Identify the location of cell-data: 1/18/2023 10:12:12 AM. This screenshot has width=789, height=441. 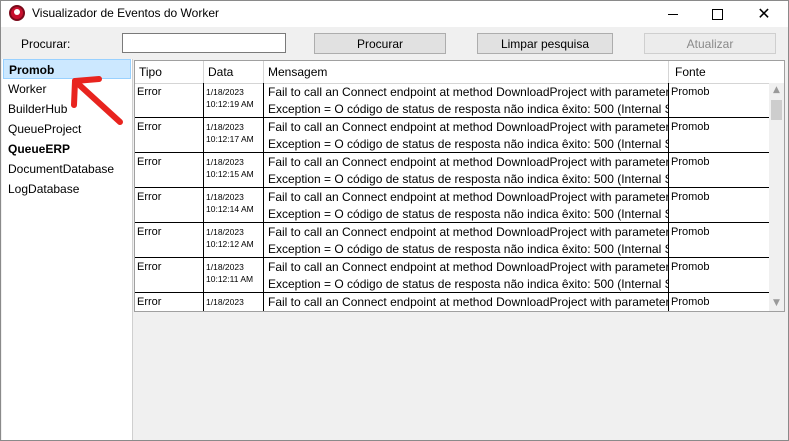
(234, 240).